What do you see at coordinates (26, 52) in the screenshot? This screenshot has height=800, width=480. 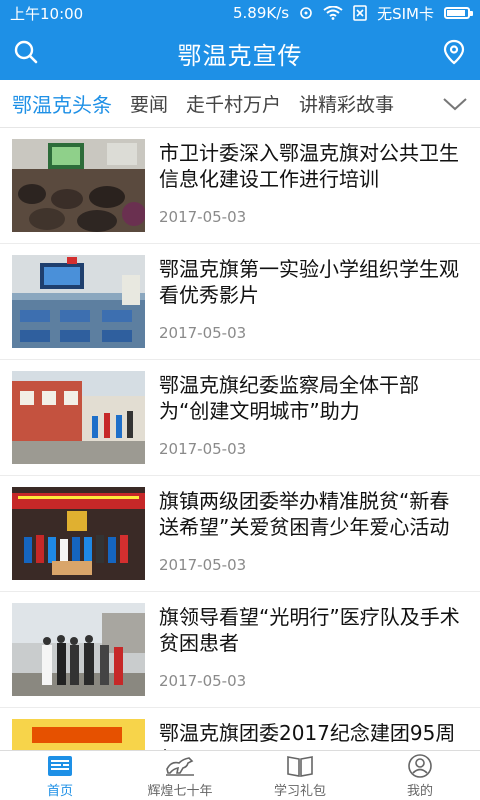 I see `search-icon` at bounding box center [26, 52].